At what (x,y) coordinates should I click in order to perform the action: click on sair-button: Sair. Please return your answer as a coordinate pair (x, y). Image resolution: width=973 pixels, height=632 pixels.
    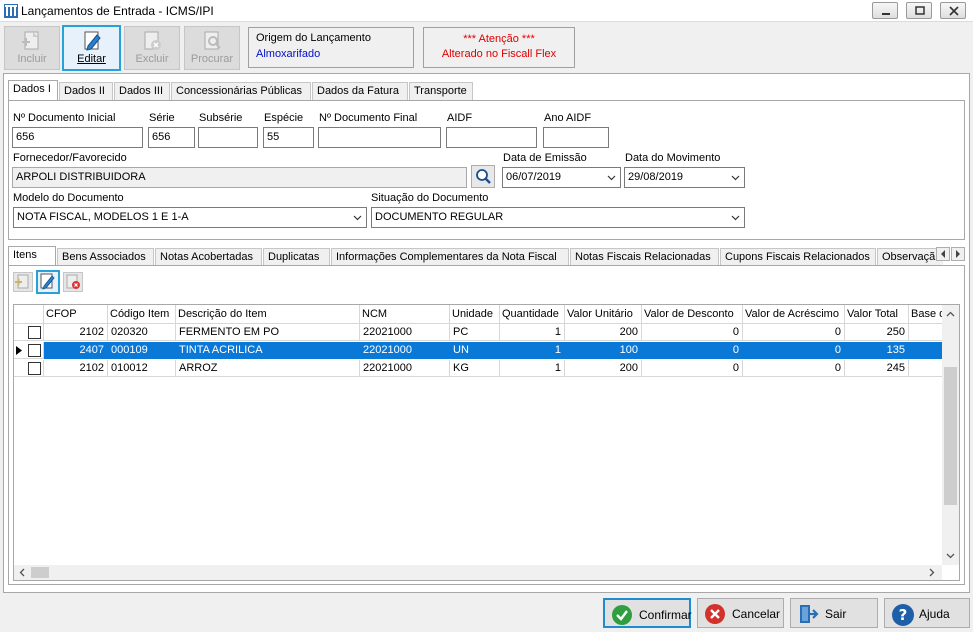
    Looking at the image, I should click on (834, 613).